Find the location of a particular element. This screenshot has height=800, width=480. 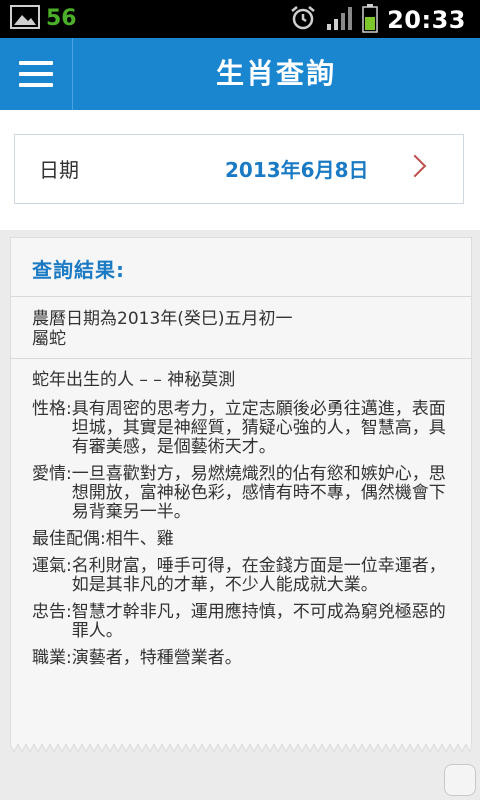

status-left: 56 is located at coordinates (43, 19).